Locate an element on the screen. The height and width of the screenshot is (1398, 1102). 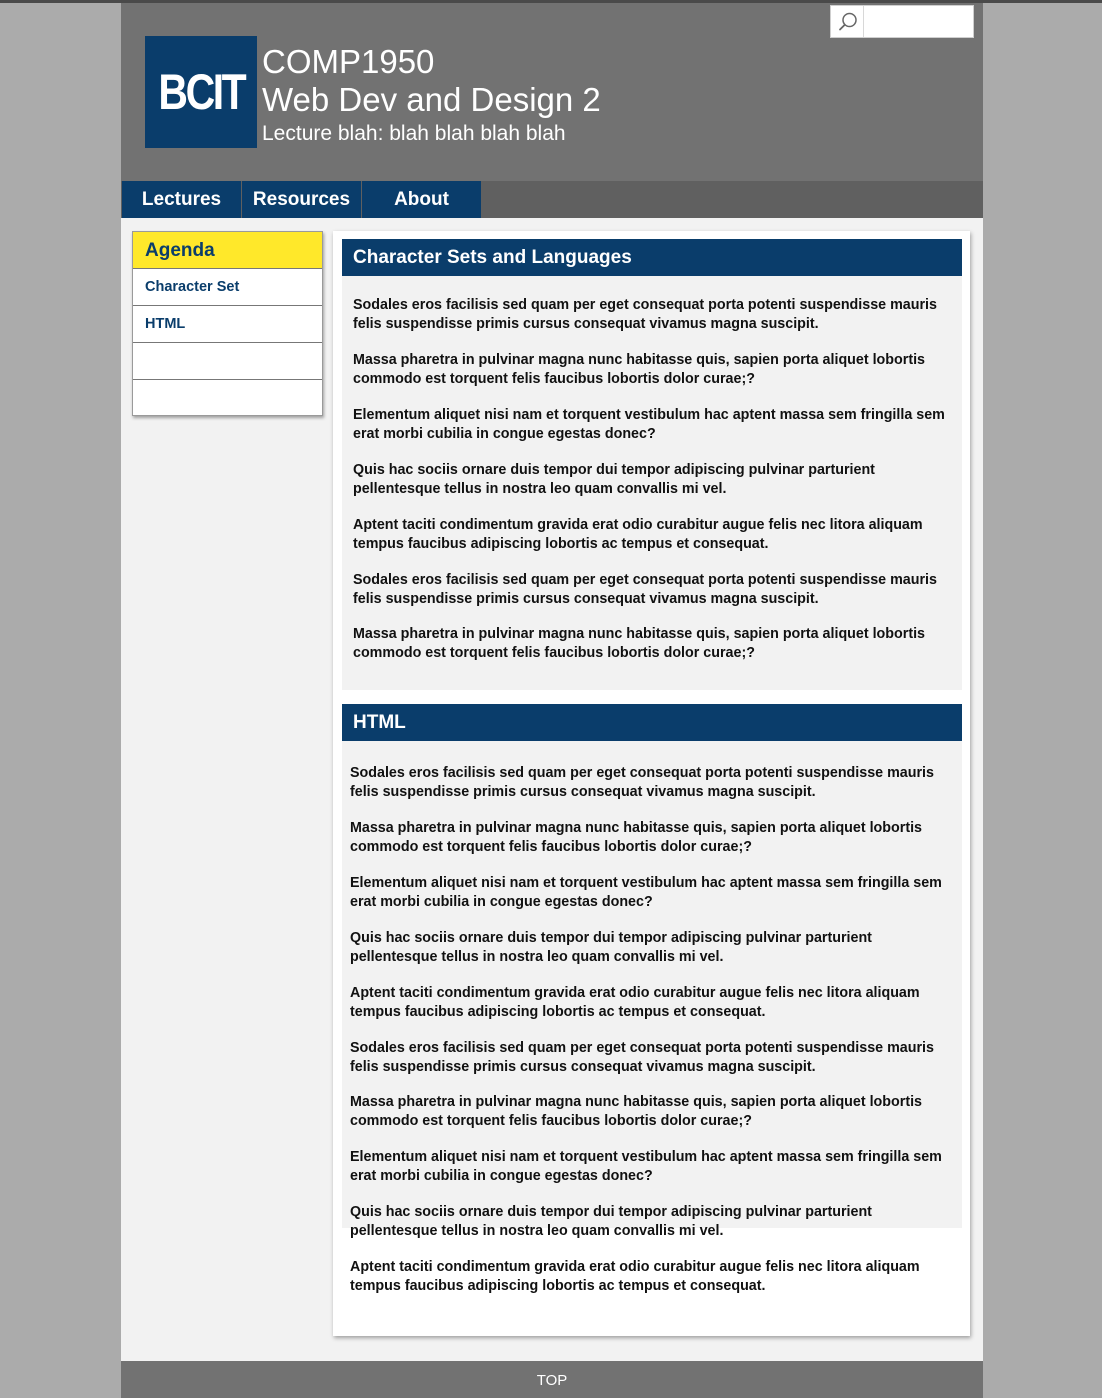
main-nav: Lectures Resources About is located at coordinates (552, 199).